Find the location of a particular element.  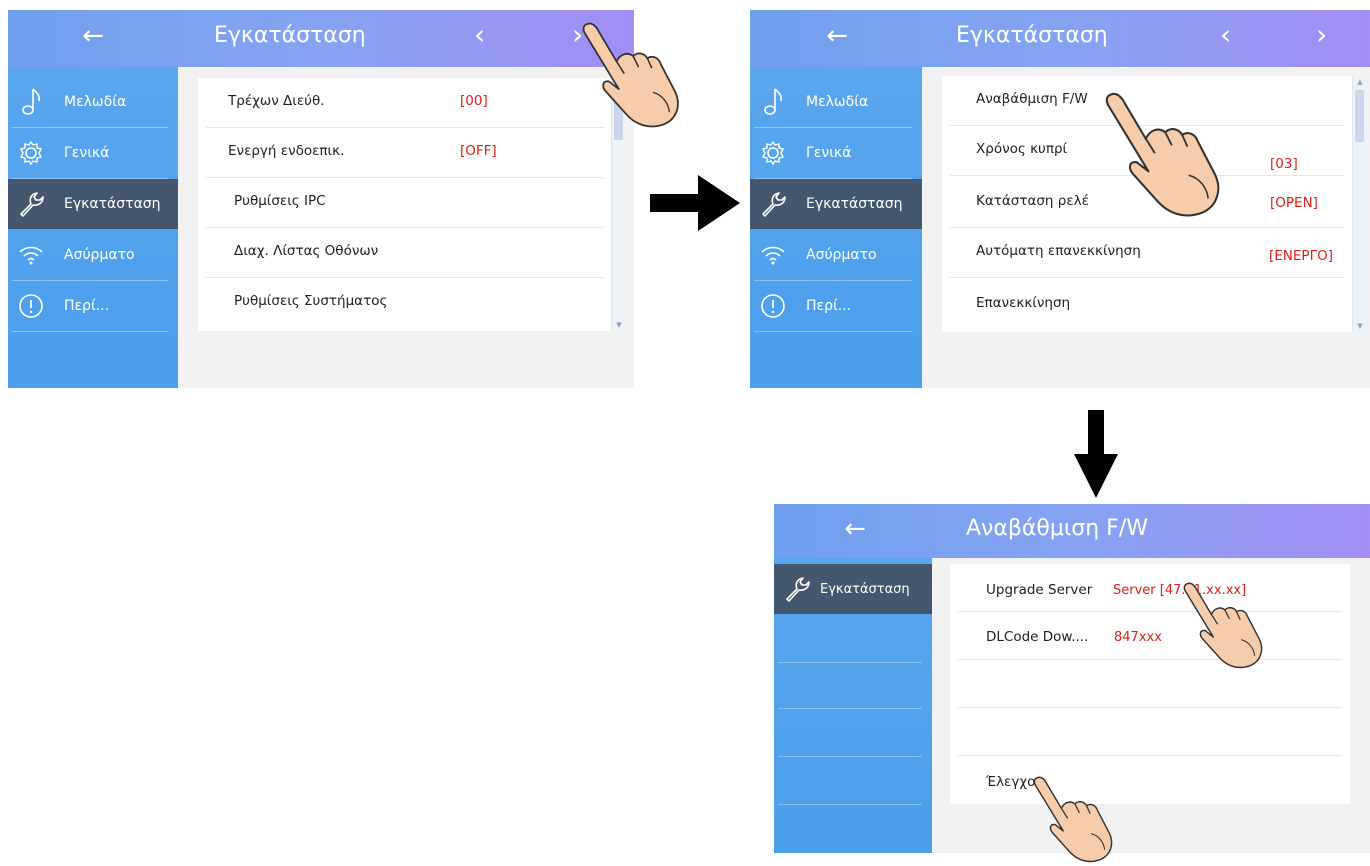

list-item: Ενεργή ενδοεπικ. [OFF] is located at coordinates (405, 153).